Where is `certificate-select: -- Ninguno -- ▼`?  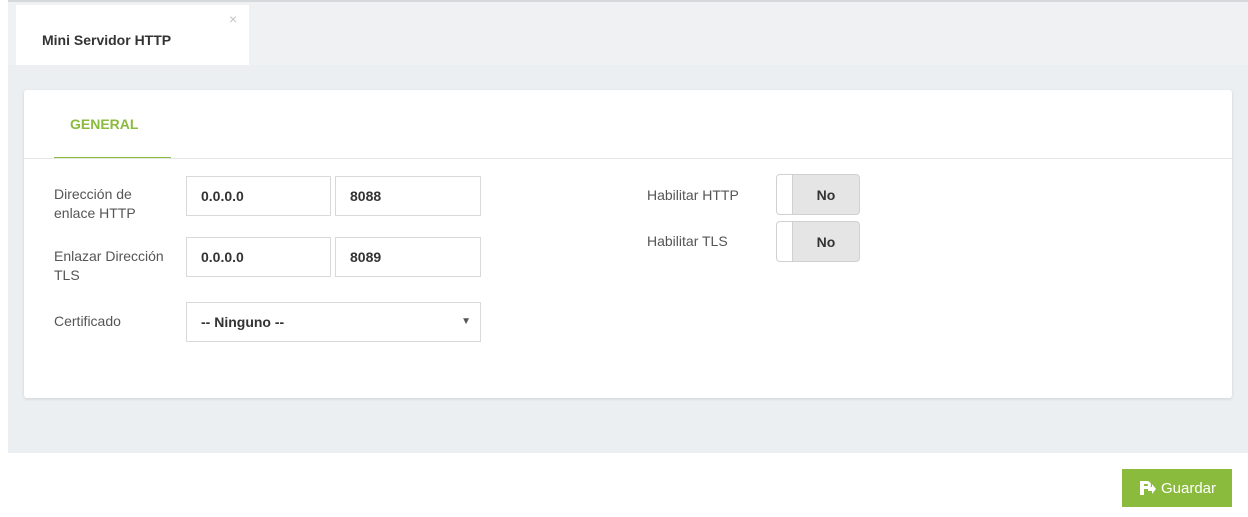
certificate-select: -- Ninguno -- ▼ is located at coordinates (333, 322).